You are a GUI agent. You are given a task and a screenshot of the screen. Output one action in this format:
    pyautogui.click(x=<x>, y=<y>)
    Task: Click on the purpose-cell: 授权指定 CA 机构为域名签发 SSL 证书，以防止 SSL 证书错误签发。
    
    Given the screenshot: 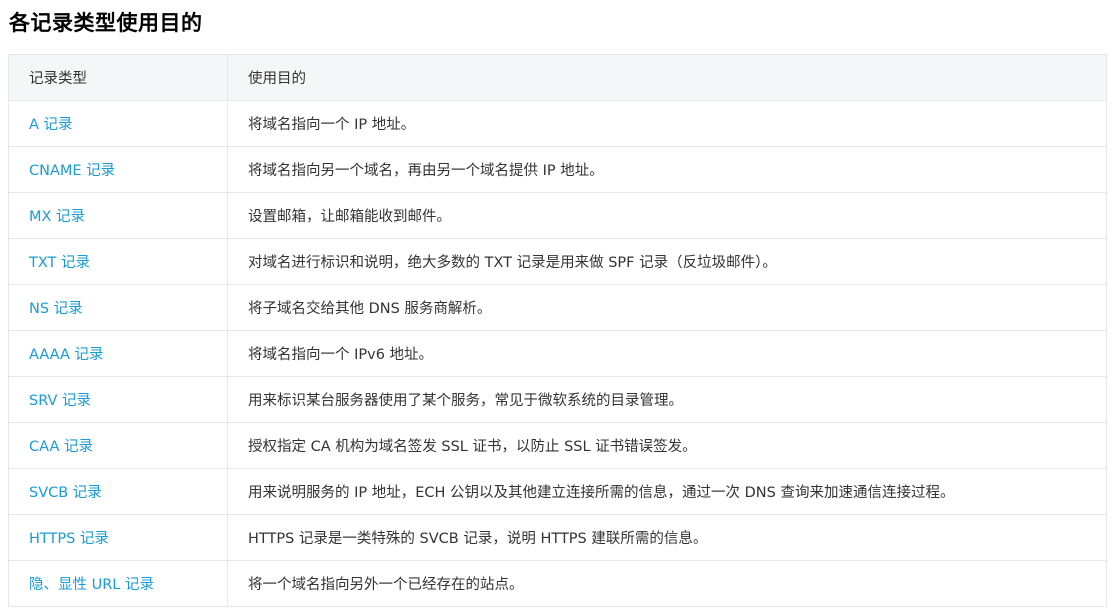 What is the action you would take?
    pyautogui.click(x=667, y=445)
    